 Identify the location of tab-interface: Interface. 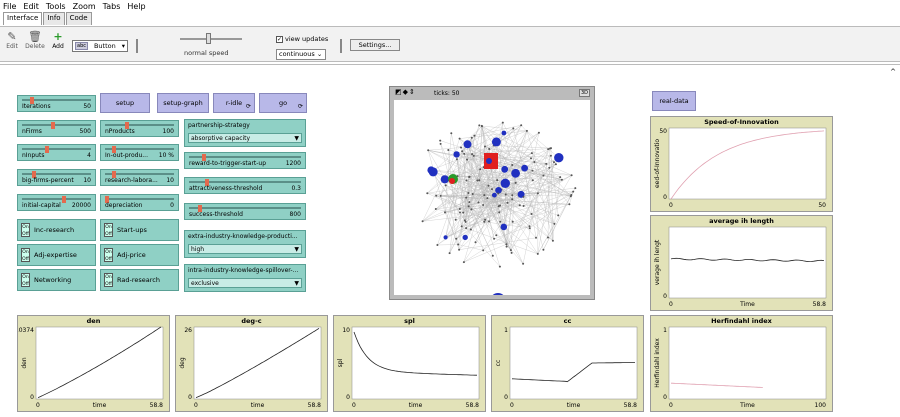
(23, 18).